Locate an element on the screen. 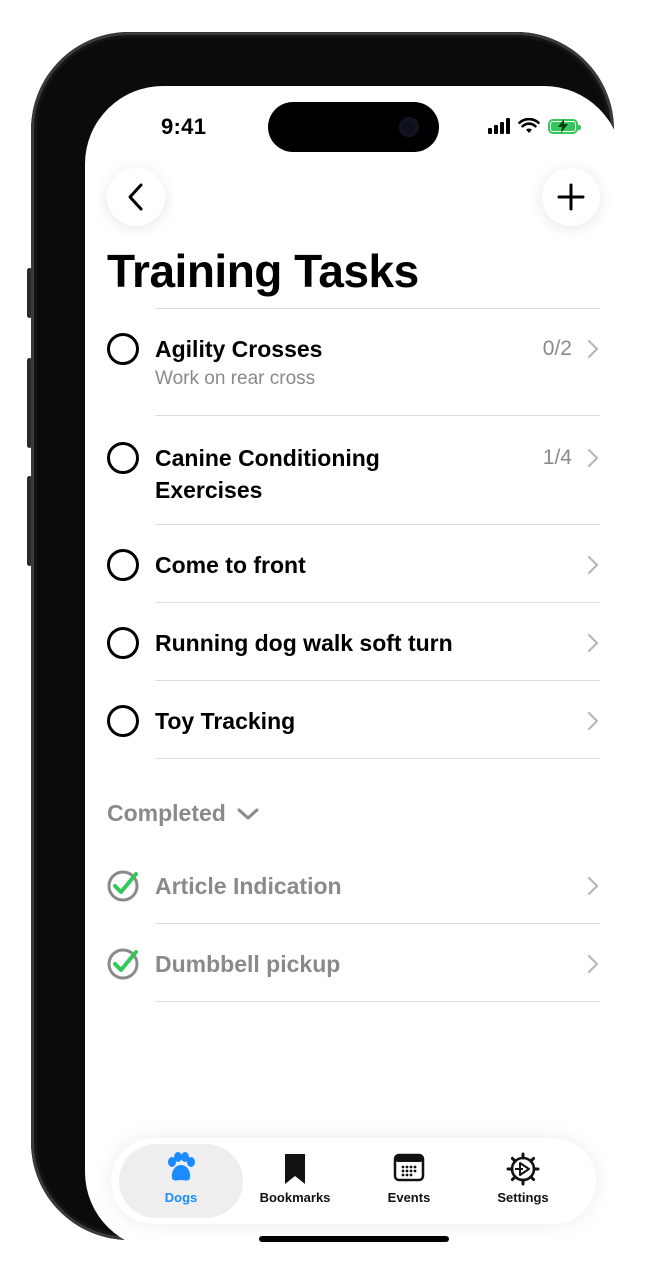 The image size is (645, 1271). chevron-down-icon is located at coordinates (248, 813).